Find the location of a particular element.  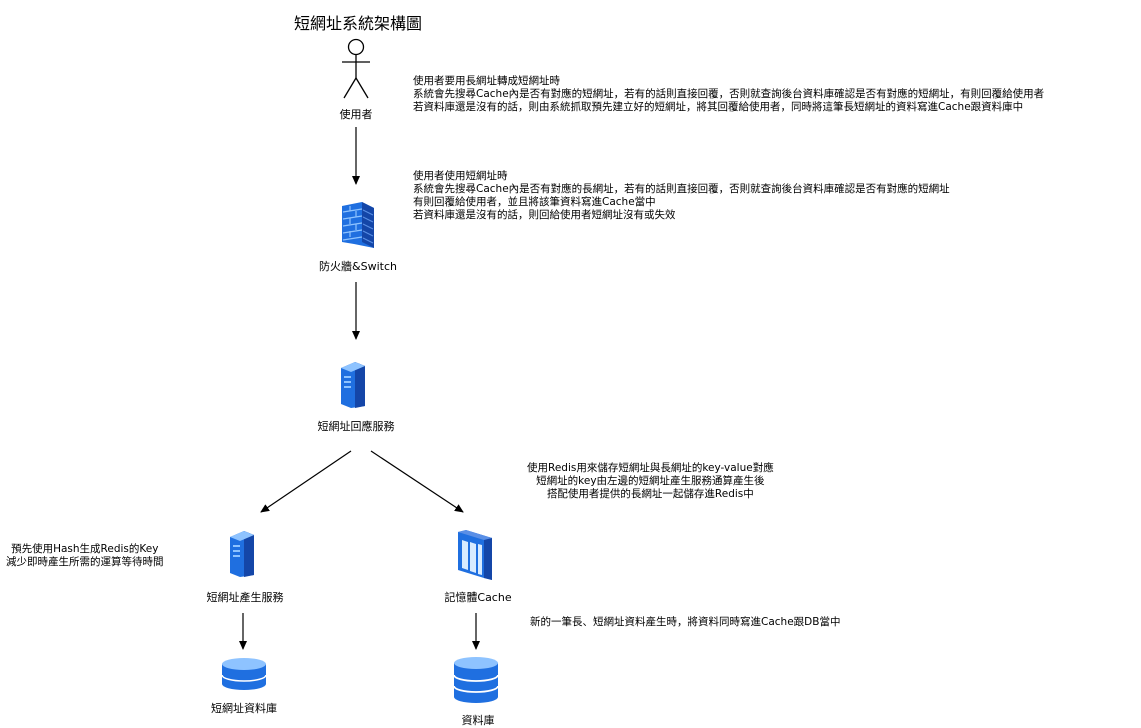

memory-cache-icon is located at coordinates (476, 555).